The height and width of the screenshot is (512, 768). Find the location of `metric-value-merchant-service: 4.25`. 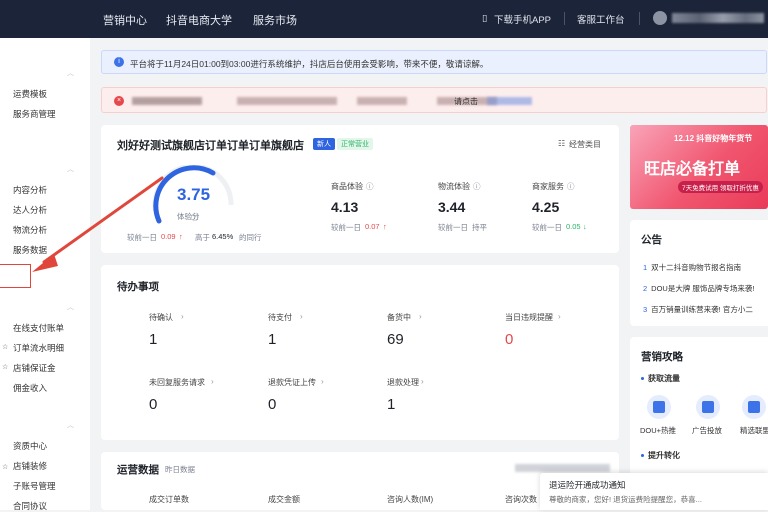

metric-value-merchant-service: 4.25 is located at coordinates (546, 207).